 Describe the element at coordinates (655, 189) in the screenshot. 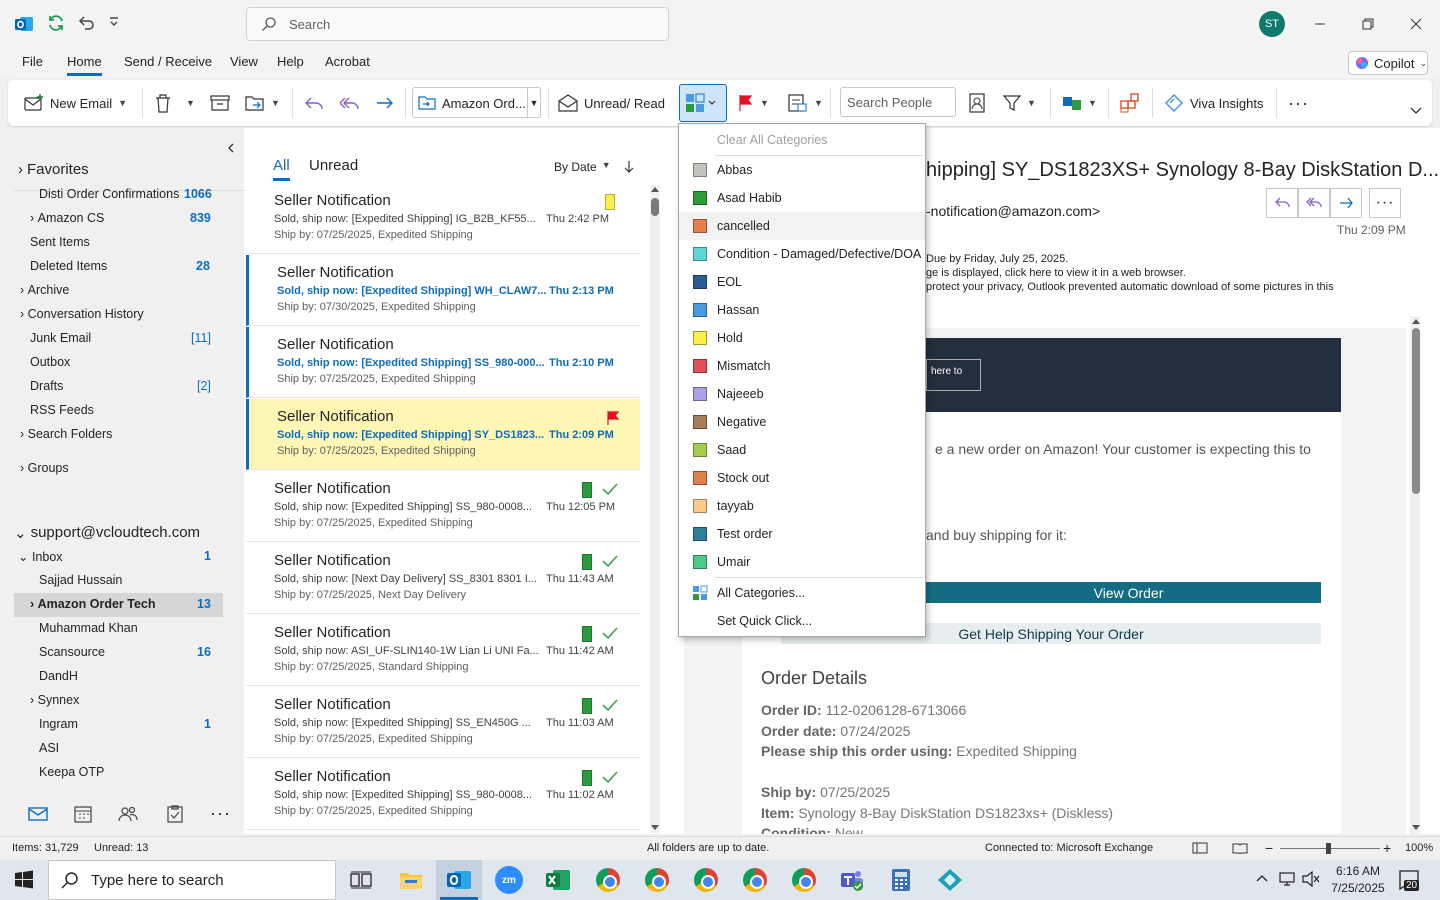

I see `scroll-up-icon` at that location.